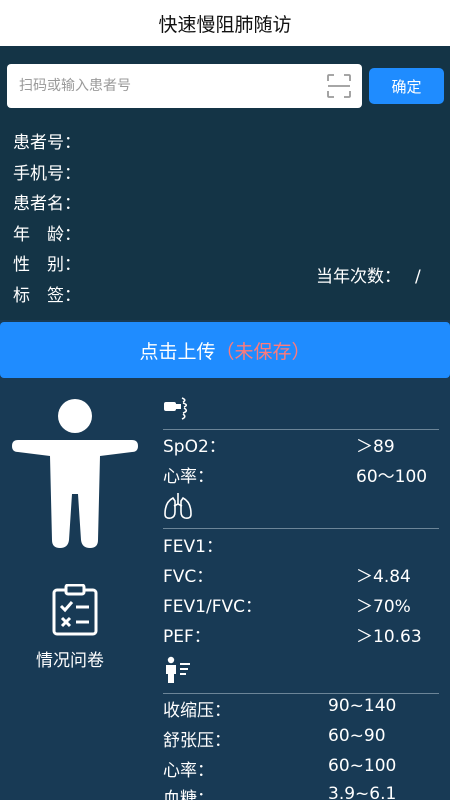 The image size is (450, 800). I want to click on vital-row: SpO2： ＞89, so click(301, 447).